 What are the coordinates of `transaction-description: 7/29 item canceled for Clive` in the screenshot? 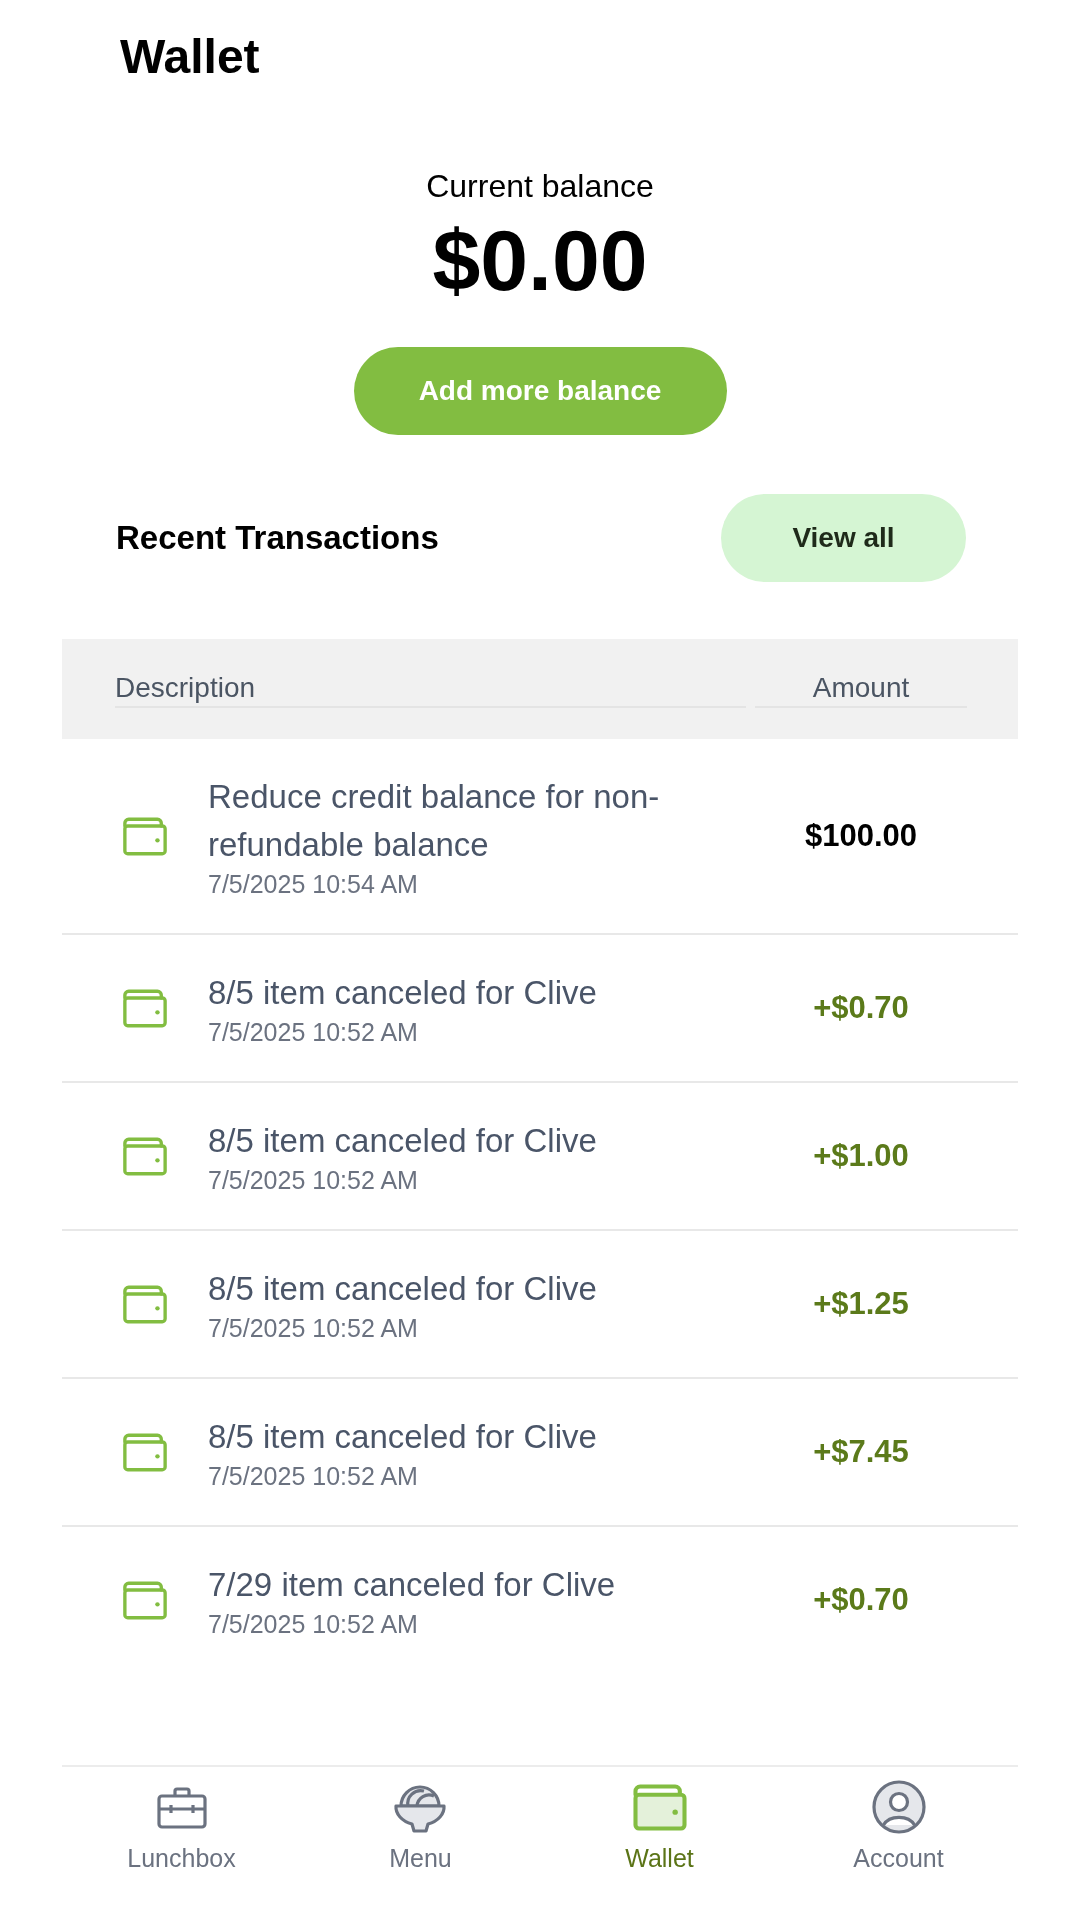 It's located at (412, 1585).